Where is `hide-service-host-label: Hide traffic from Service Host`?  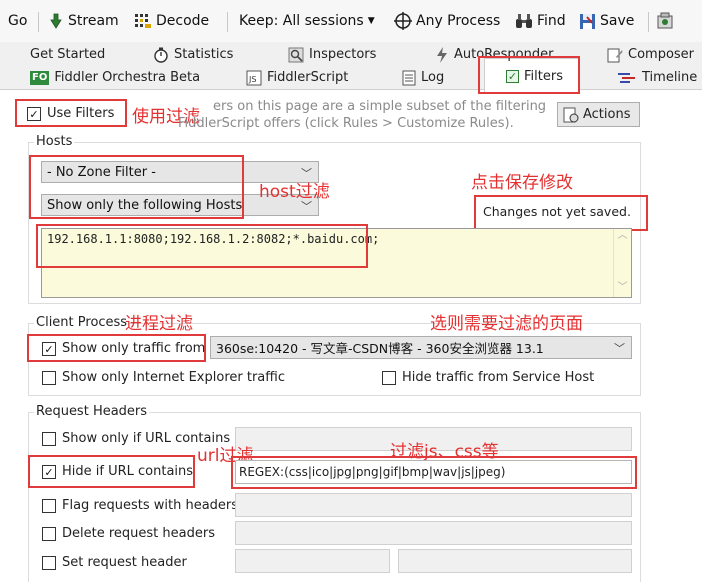 hide-service-host-label: Hide traffic from Service Host is located at coordinates (498, 377).